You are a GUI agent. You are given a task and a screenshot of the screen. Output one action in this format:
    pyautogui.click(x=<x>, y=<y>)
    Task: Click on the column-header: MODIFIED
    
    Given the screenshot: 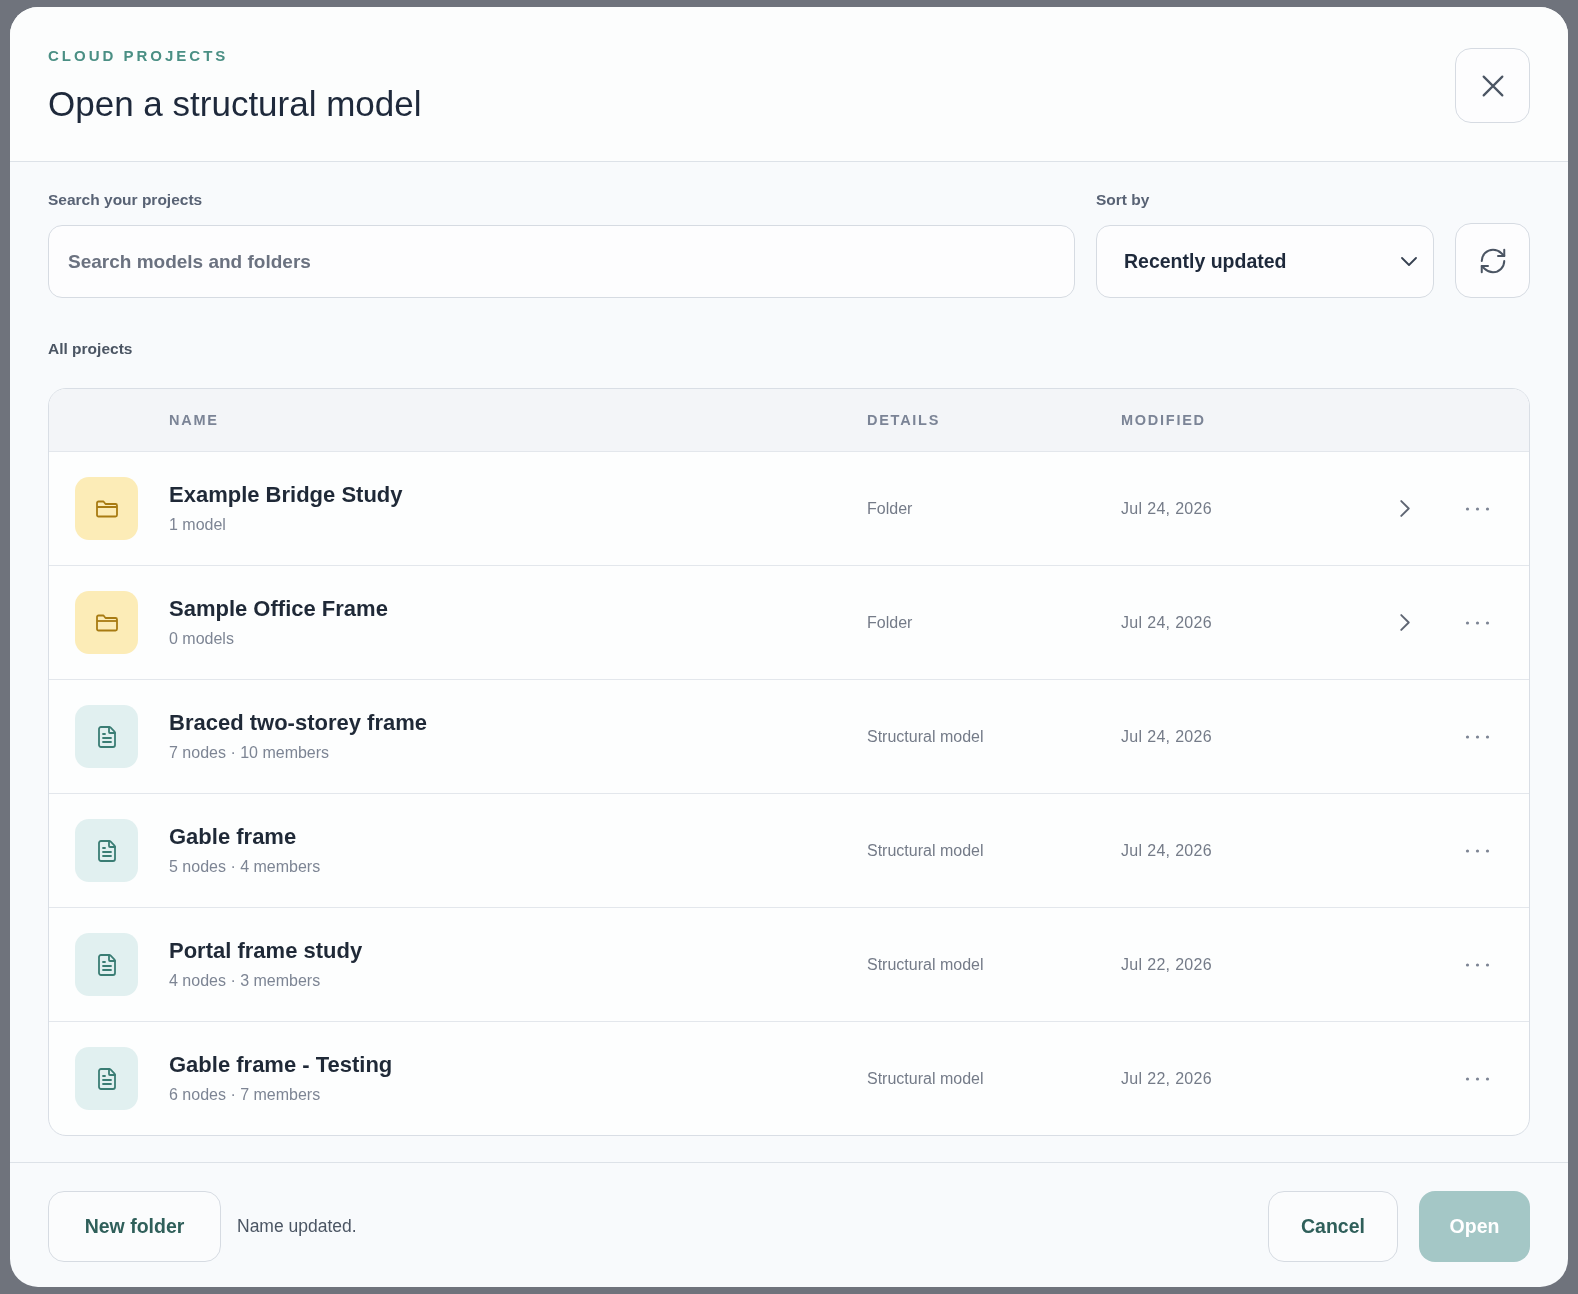 What is the action you would take?
    pyautogui.click(x=1163, y=420)
    